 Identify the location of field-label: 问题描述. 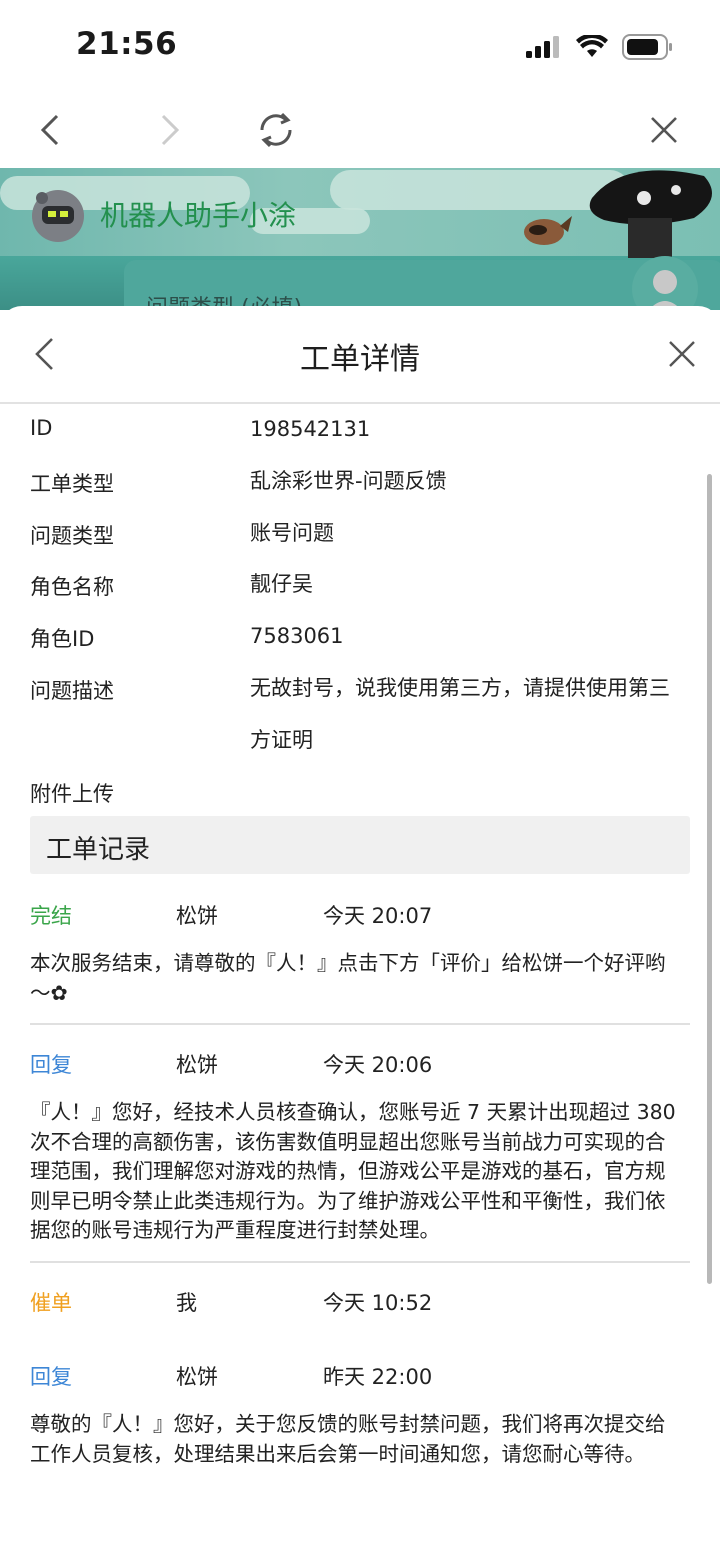
(72, 691).